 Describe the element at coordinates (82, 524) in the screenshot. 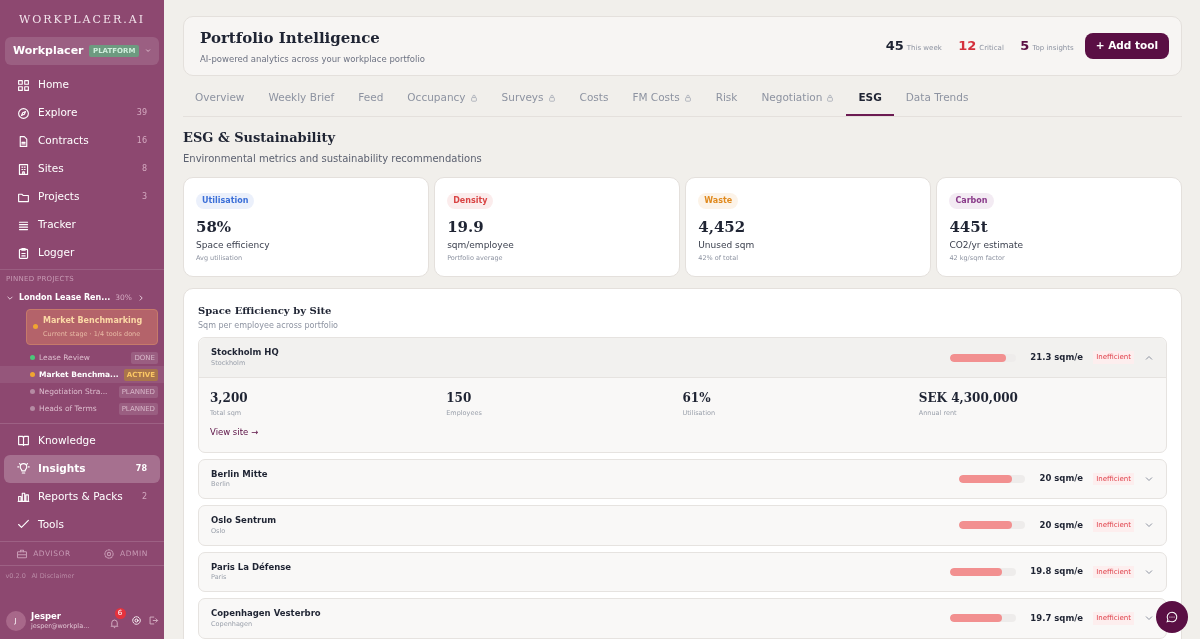

I see `nav-item: Tools` at that location.